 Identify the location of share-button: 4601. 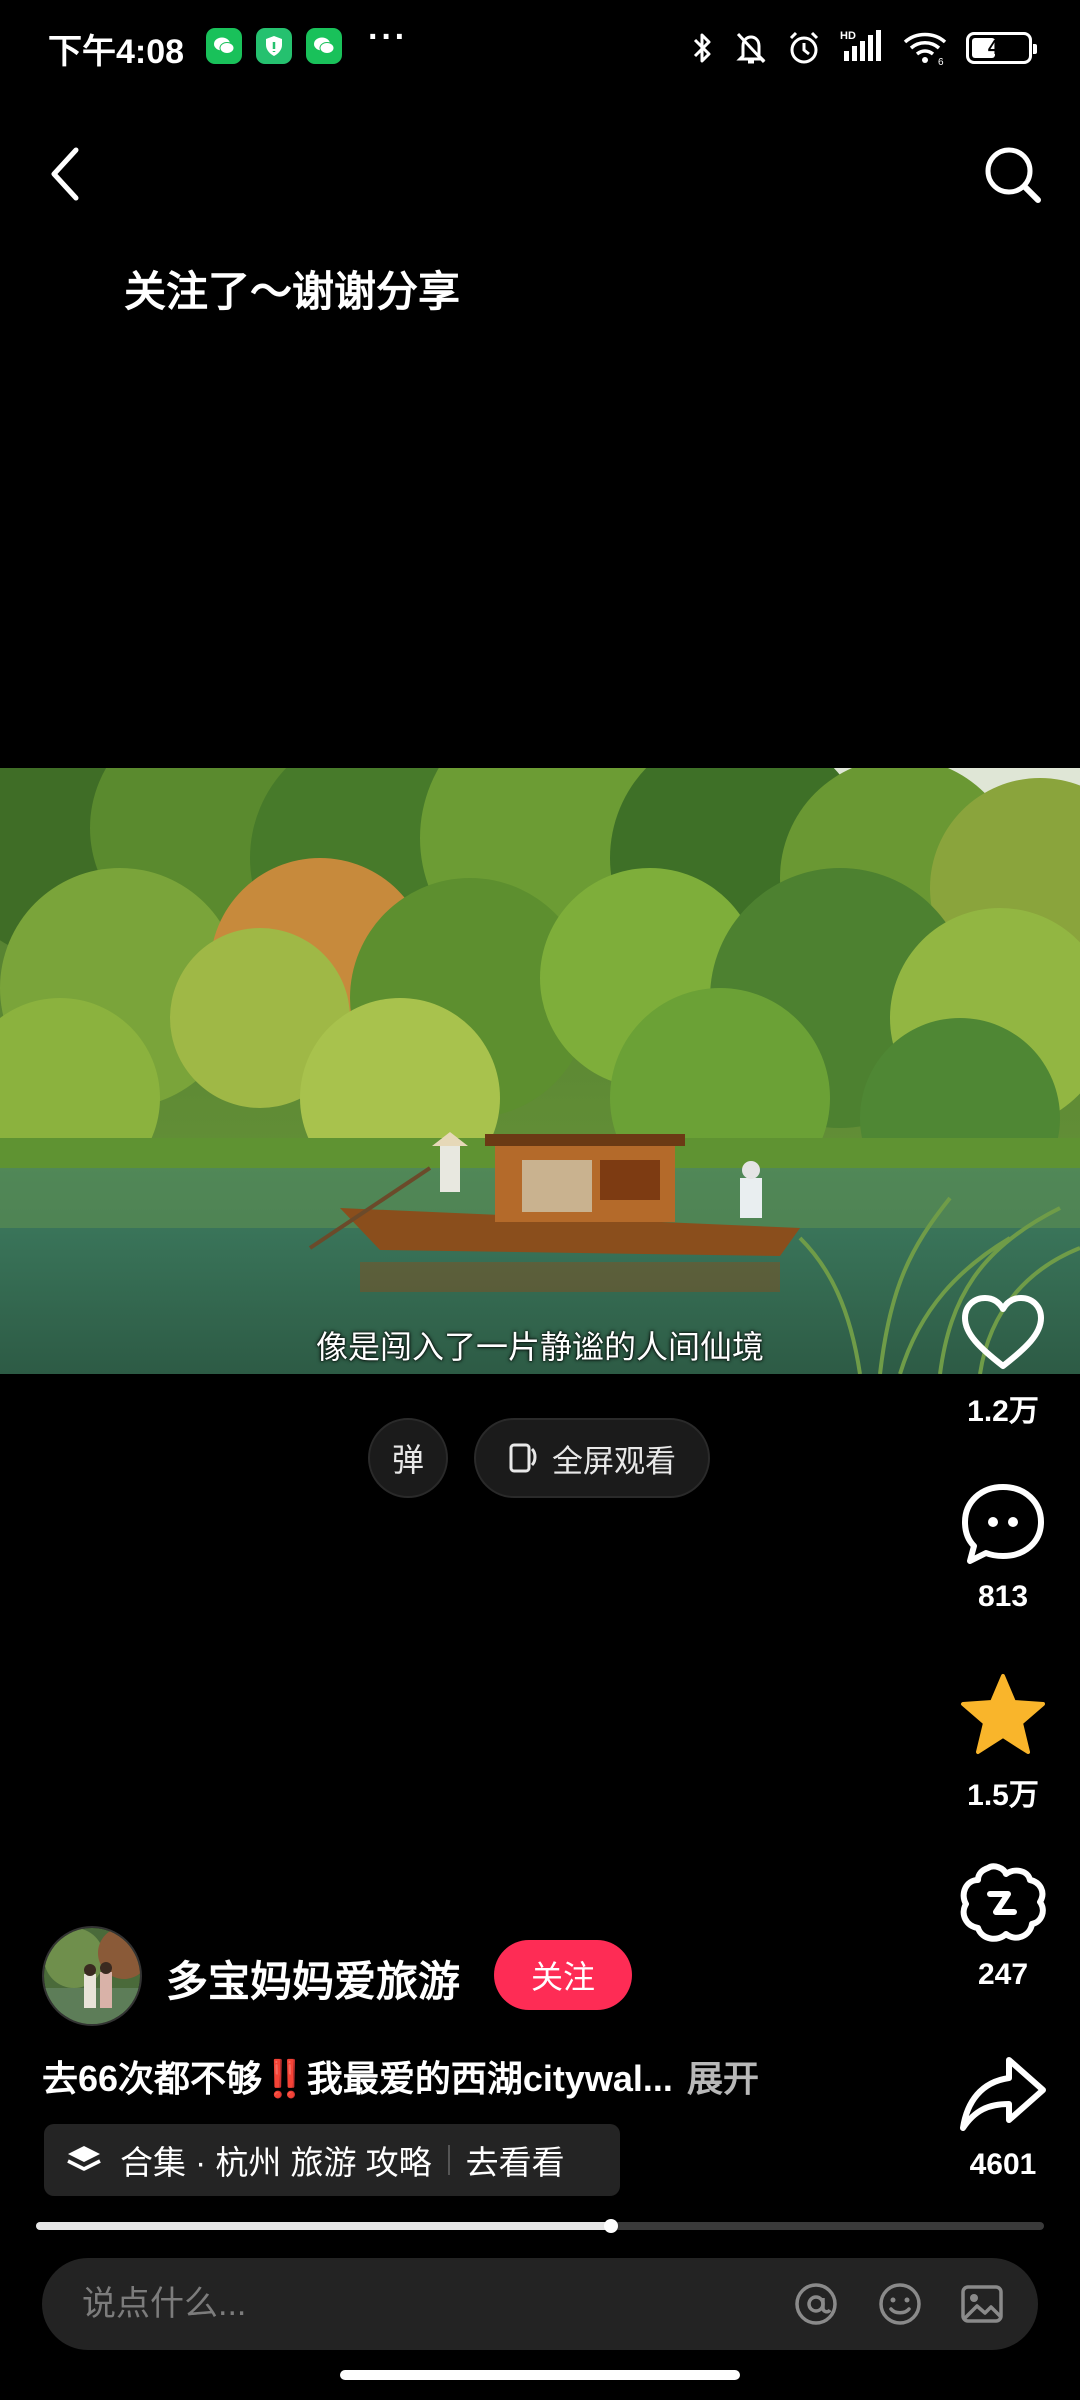
(1003, 2118).